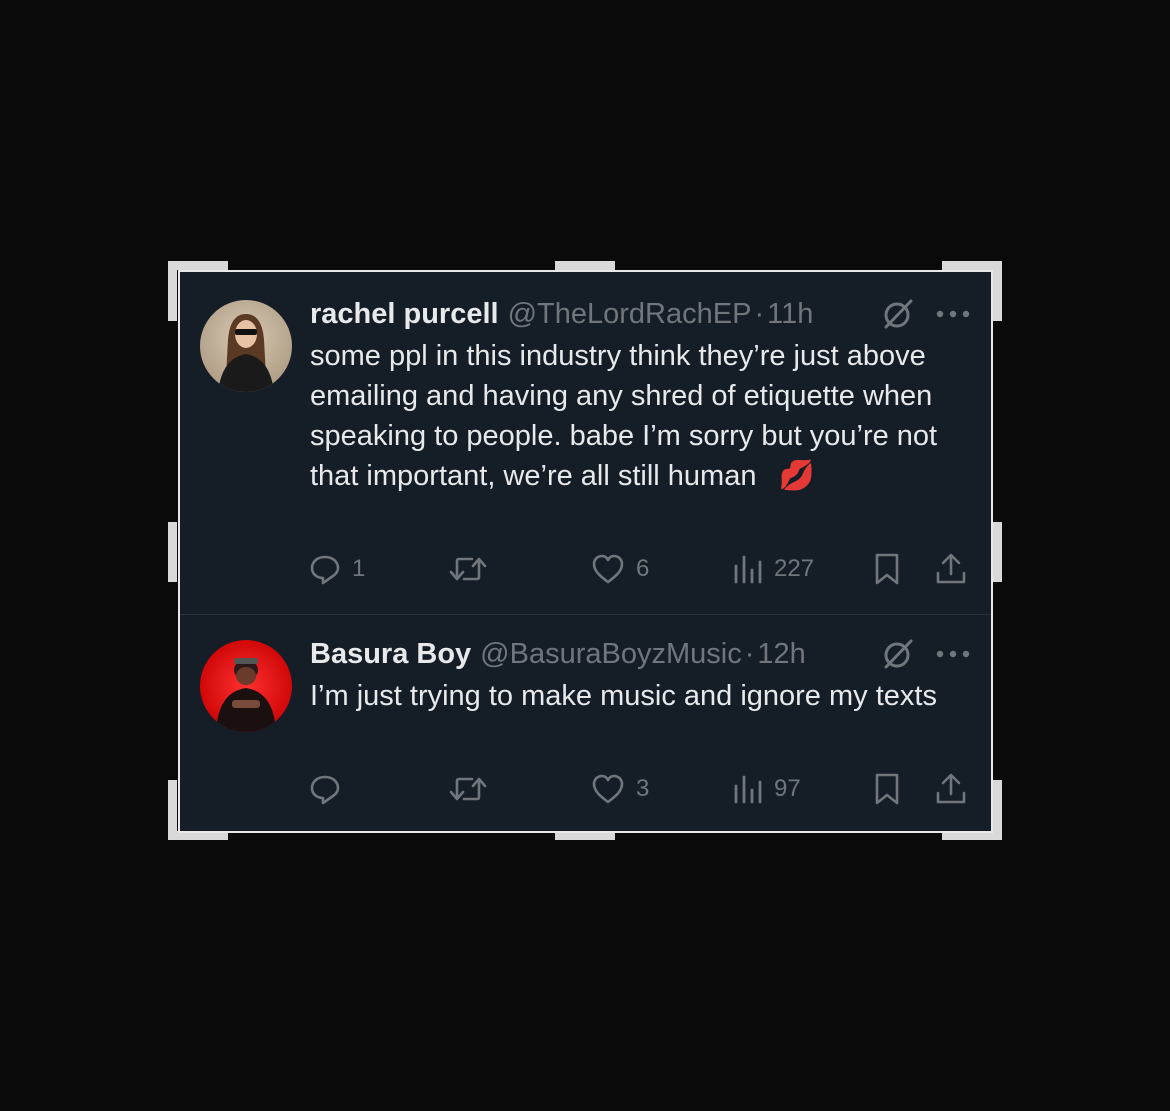 The width and height of the screenshot is (1170, 1111). What do you see at coordinates (997, 291) in the screenshot?
I see `resize-handle-tr-v` at bounding box center [997, 291].